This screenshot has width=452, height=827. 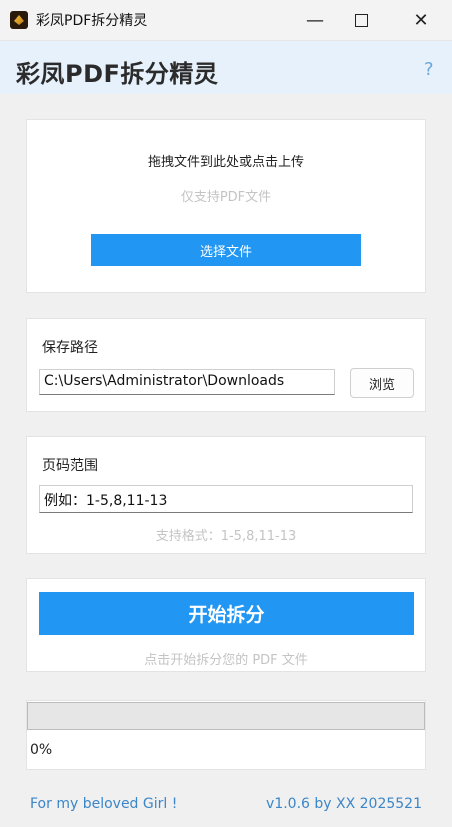 I want to click on page-range-label: 页码范围, so click(x=70, y=466).